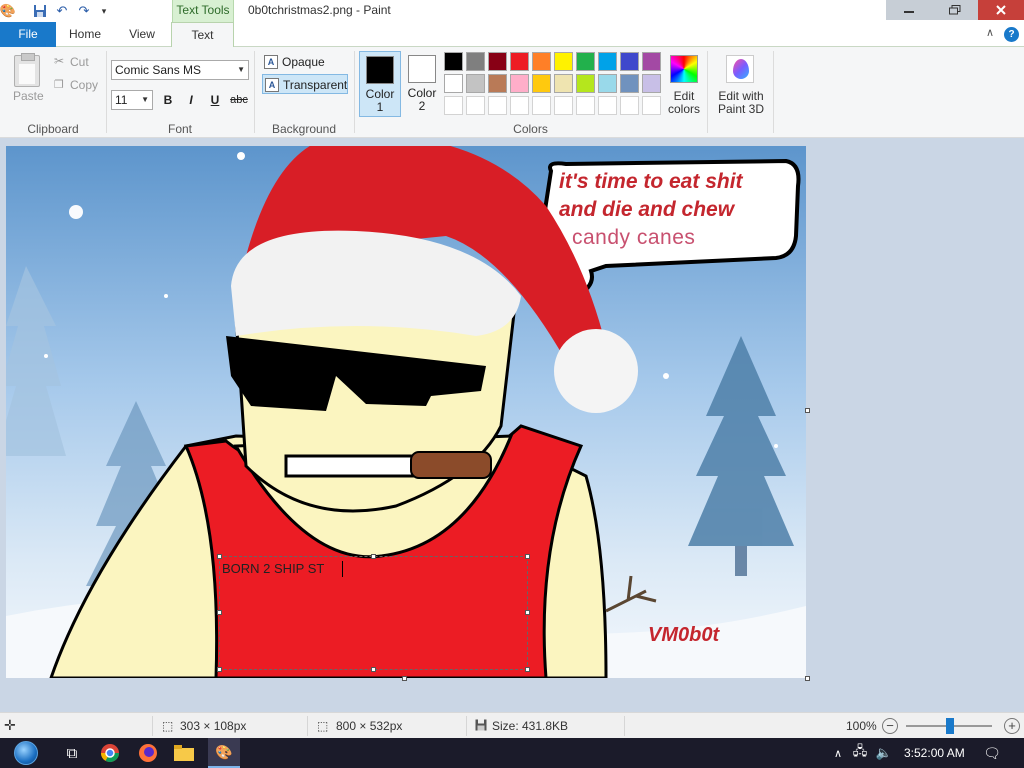  Describe the element at coordinates (179, 129) in the screenshot. I see `font-group-label: Font` at that location.